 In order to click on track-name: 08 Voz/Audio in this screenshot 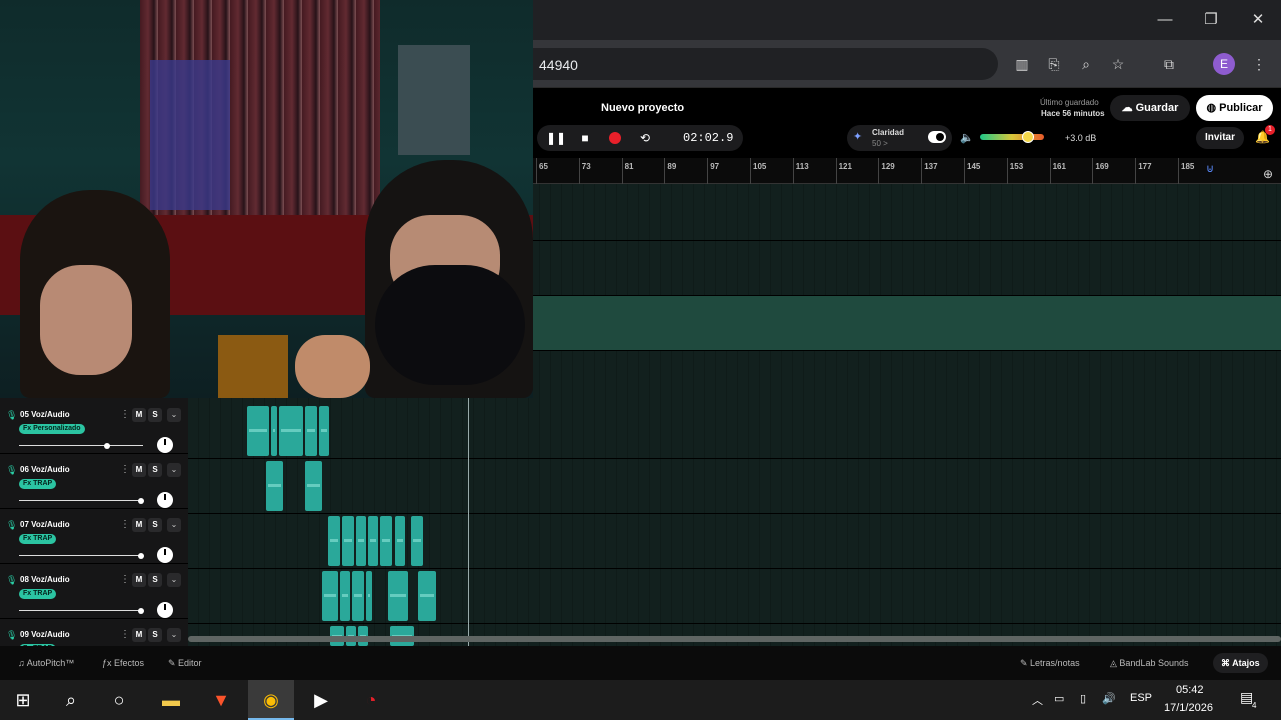, I will do `click(45, 579)`.